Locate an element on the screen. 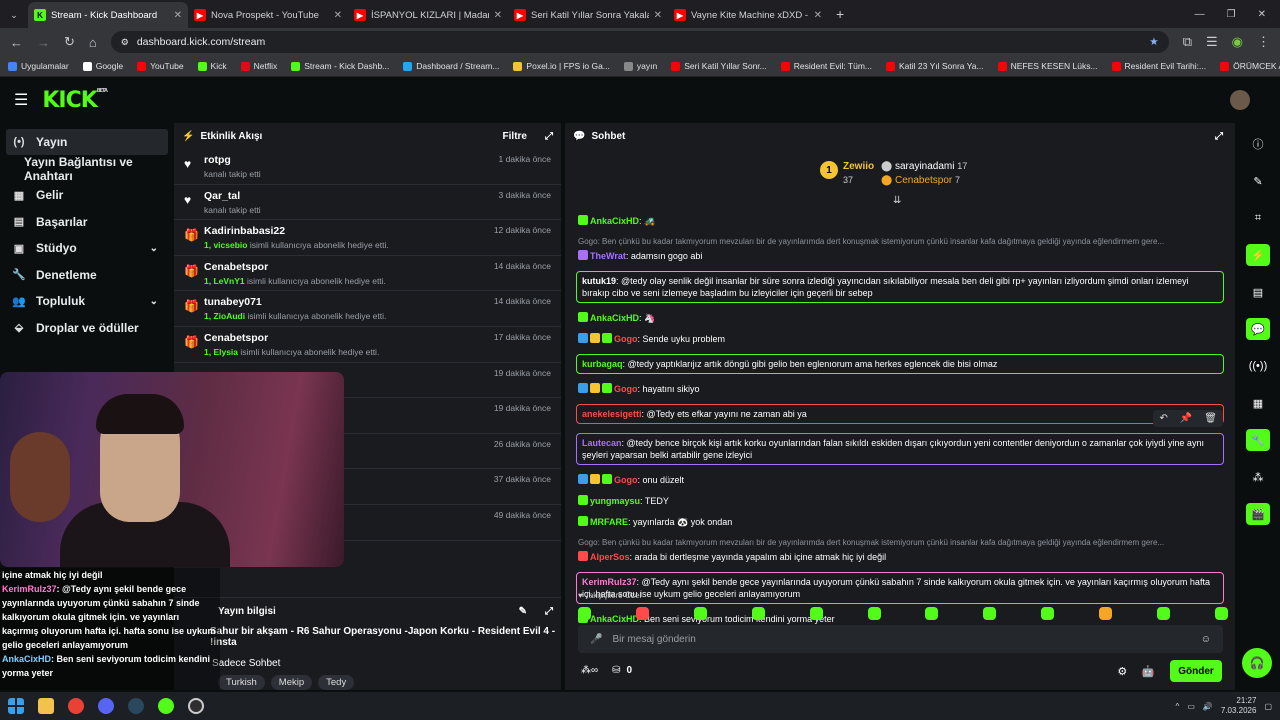  chat-message: Gogo: Sende uyku problem is located at coordinates (900, 339).